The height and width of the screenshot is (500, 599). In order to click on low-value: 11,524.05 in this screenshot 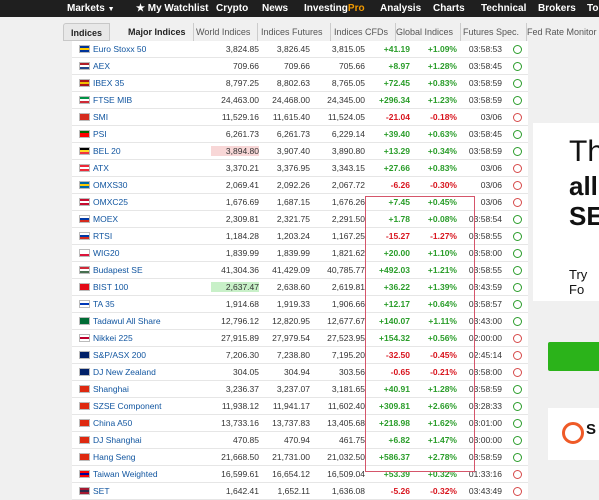, I will do `click(346, 117)`.